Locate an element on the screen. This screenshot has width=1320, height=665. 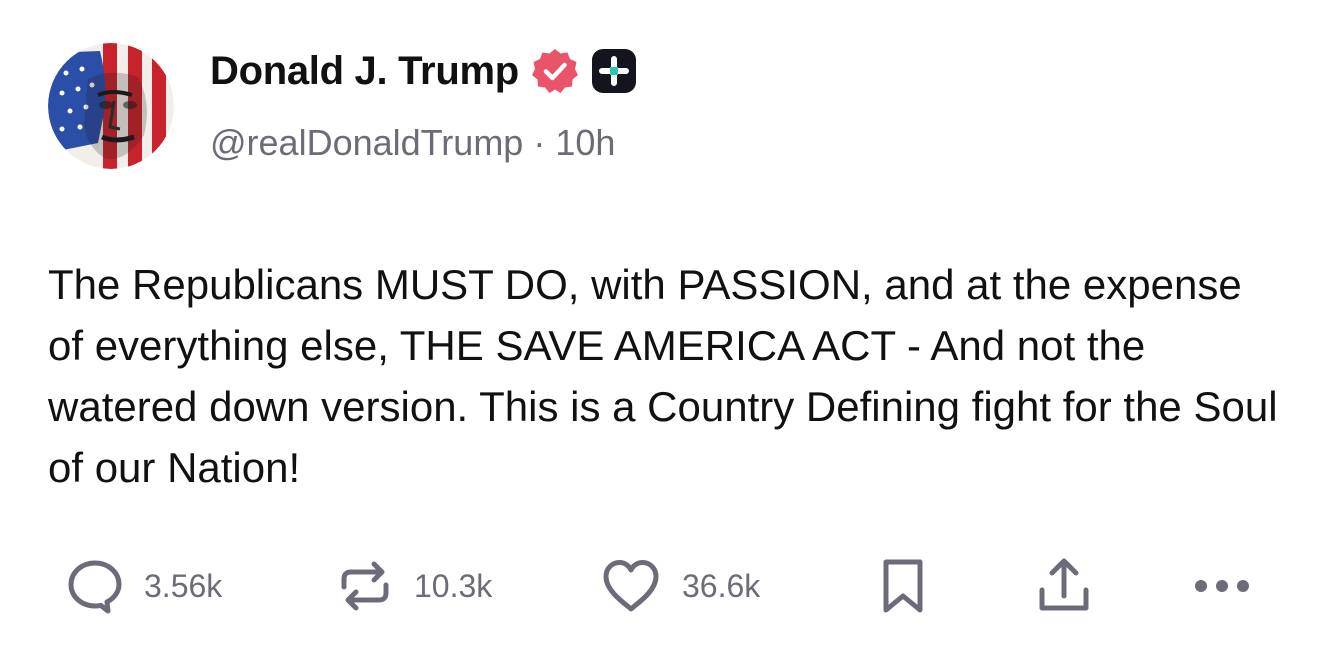
repost-count: 10.3k is located at coordinates (453, 585).